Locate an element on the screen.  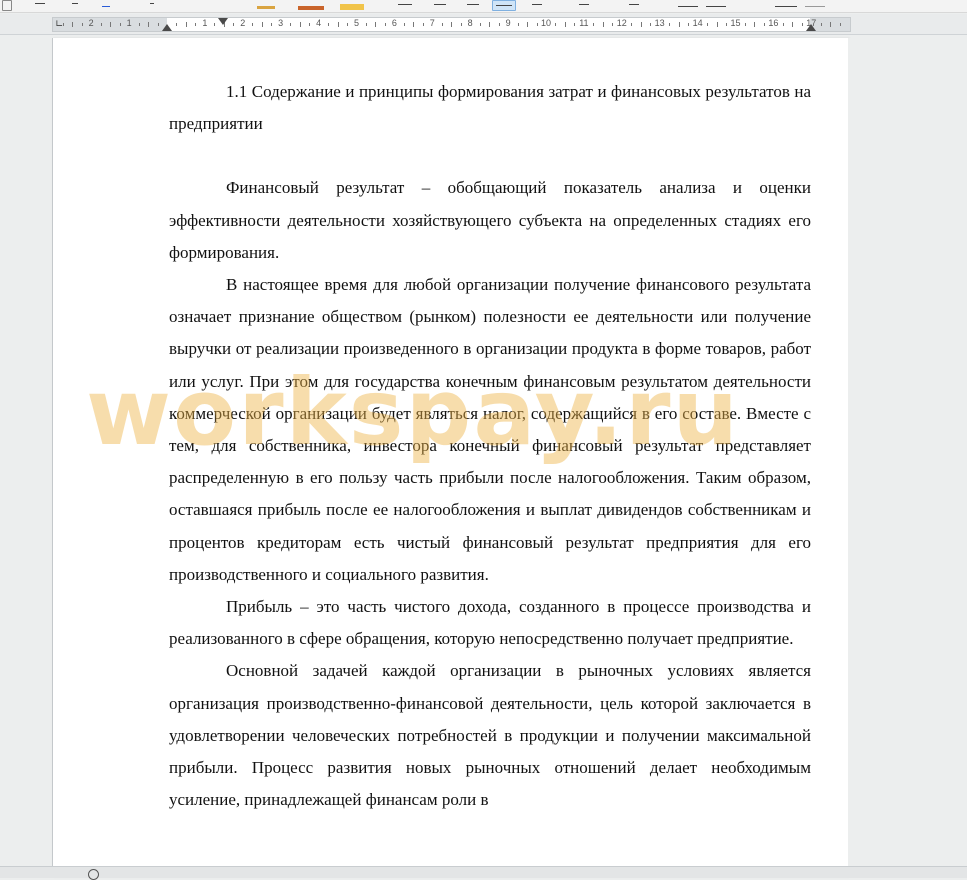
ruler-number: 11 is located at coordinates (584, 23).